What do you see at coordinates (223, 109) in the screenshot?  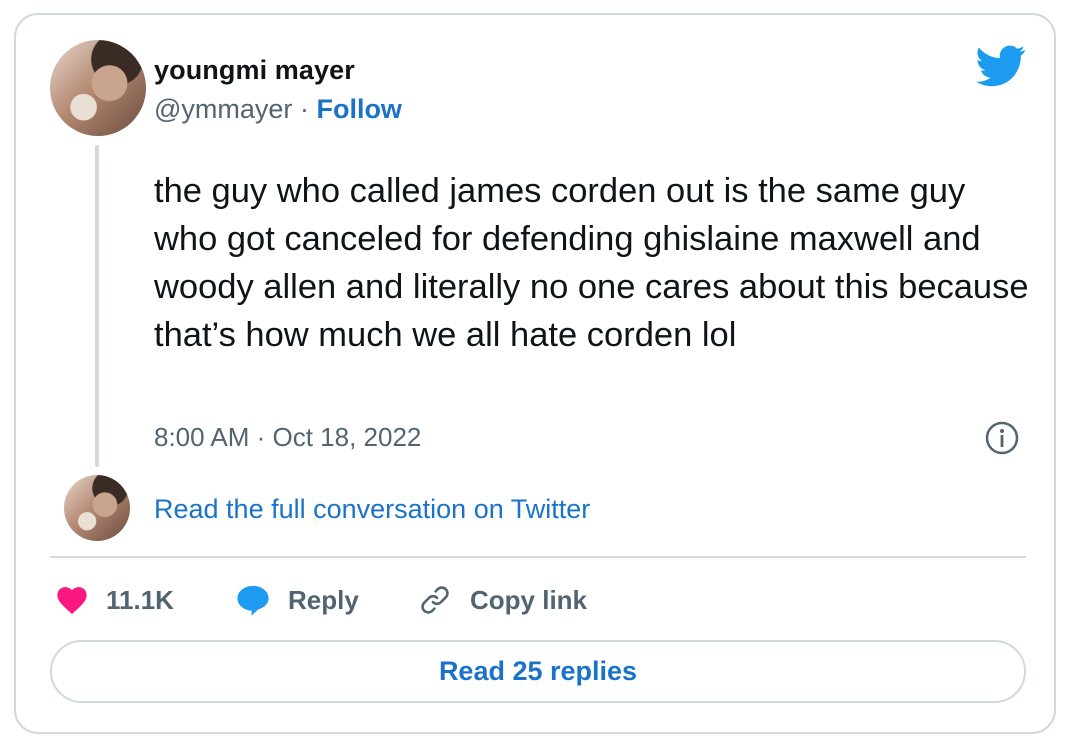 I see `author-handle: @ymmayer` at bounding box center [223, 109].